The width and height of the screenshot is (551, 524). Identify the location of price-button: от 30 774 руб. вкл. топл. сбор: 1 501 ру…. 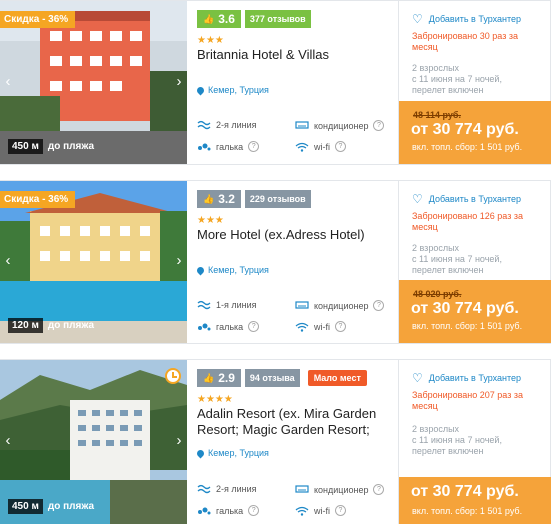
(475, 500).